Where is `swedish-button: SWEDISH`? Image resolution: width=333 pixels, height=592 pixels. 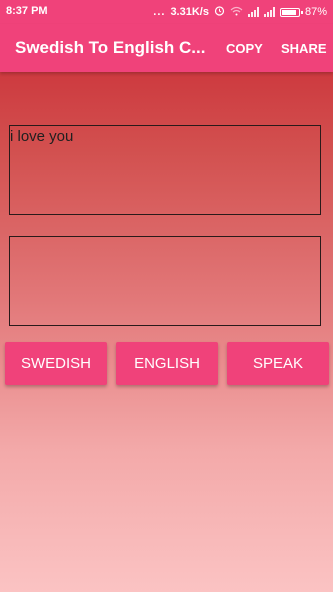
swedish-button: SWEDISH is located at coordinates (56, 363).